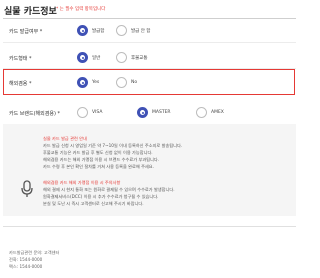 Image resolution: width=320 pixels, height=278 pixels. What do you see at coordinates (98, 166) in the screenshot?
I see `notice-line: 카드 수령 후 본인 확인 절차를 거쳐 사용 등록을 완료해 주세요.` at bounding box center [98, 166].